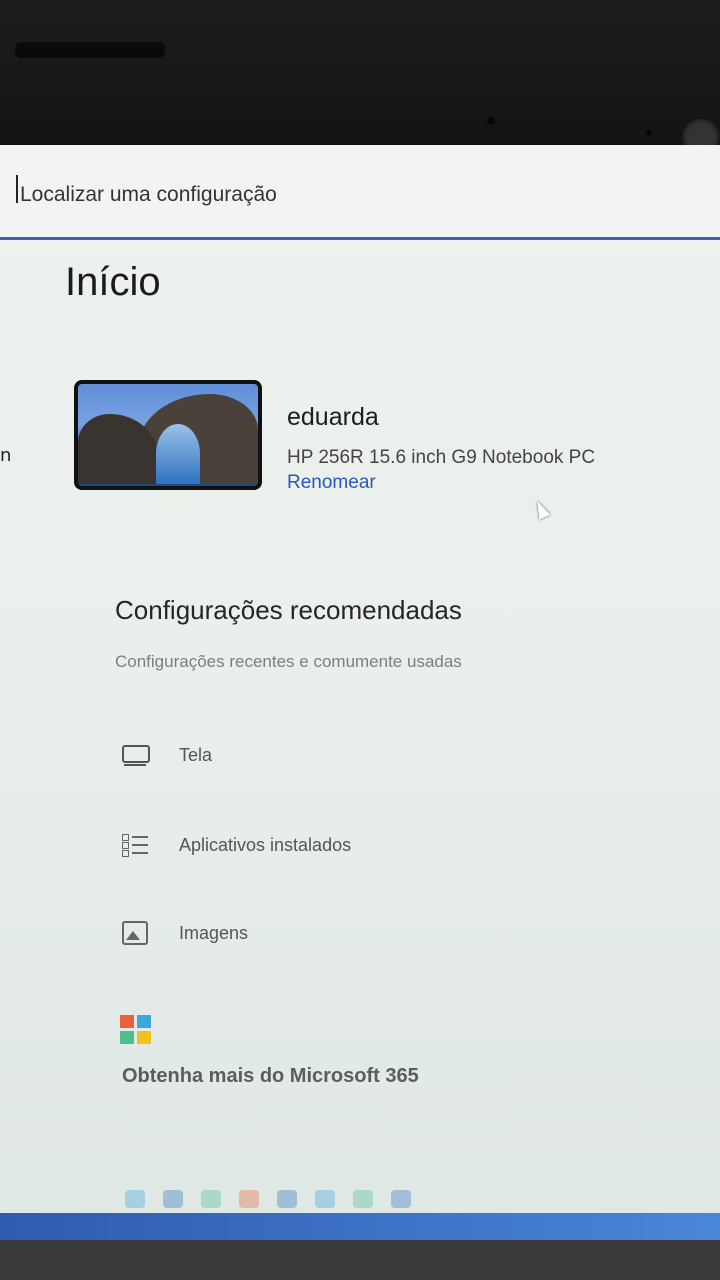 The image size is (720, 1280). What do you see at coordinates (196, 754) in the screenshot?
I see `recommended-item-label: Tela` at bounding box center [196, 754].